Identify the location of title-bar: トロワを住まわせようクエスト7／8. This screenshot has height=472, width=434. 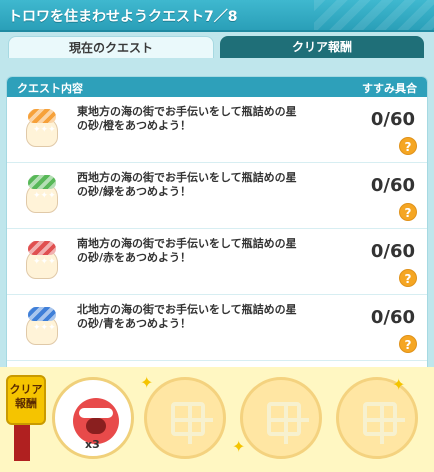
(217, 16).